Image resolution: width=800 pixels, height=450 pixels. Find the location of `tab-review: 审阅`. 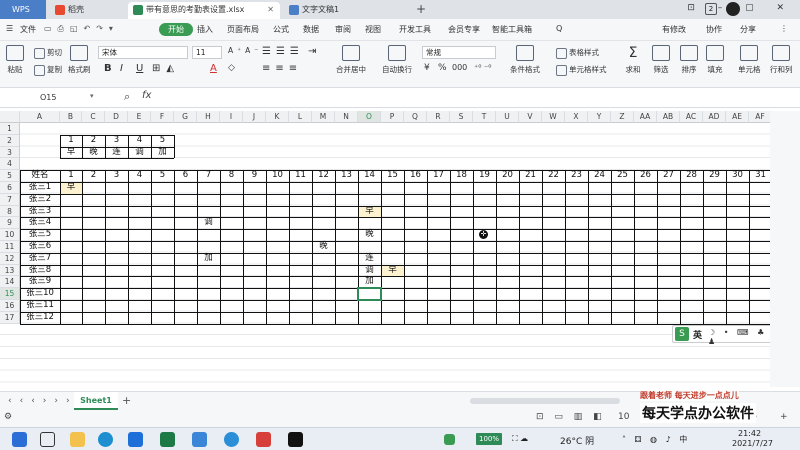

tab-review: 审阅 is located at coordinates (343, 29).